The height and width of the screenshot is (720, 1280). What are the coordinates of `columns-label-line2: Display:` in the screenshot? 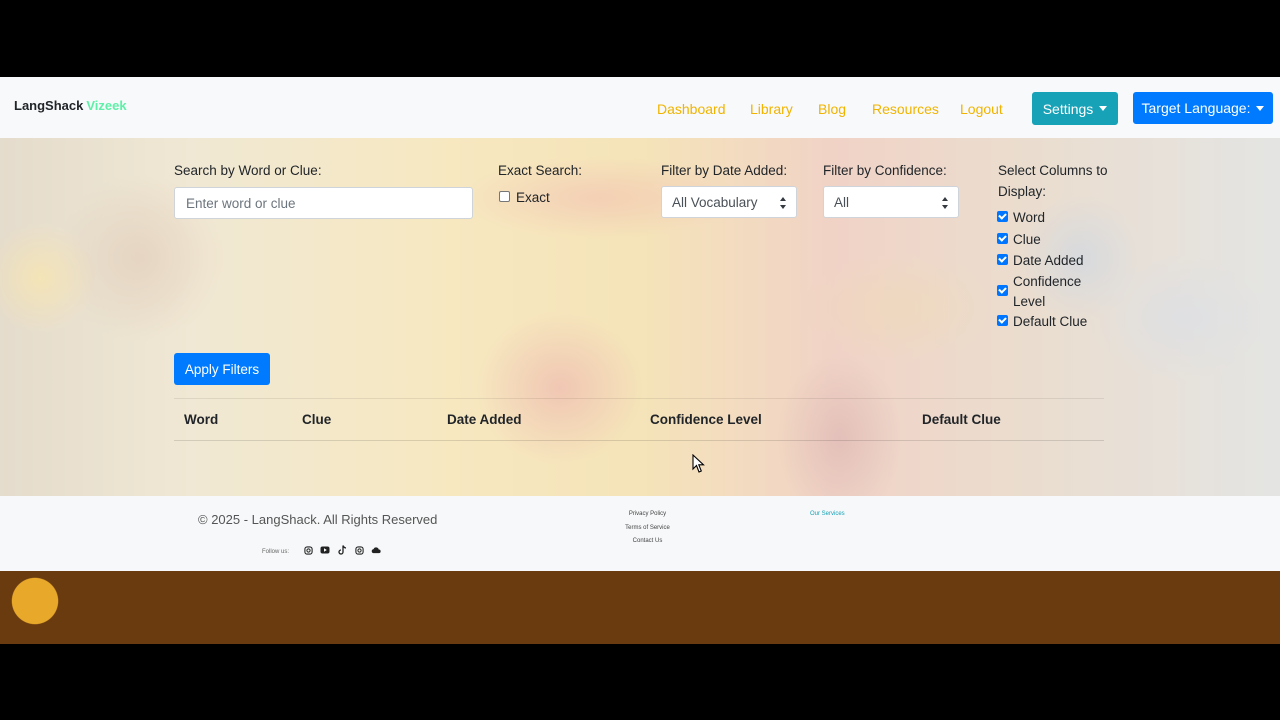 It's located at (1022, 191).